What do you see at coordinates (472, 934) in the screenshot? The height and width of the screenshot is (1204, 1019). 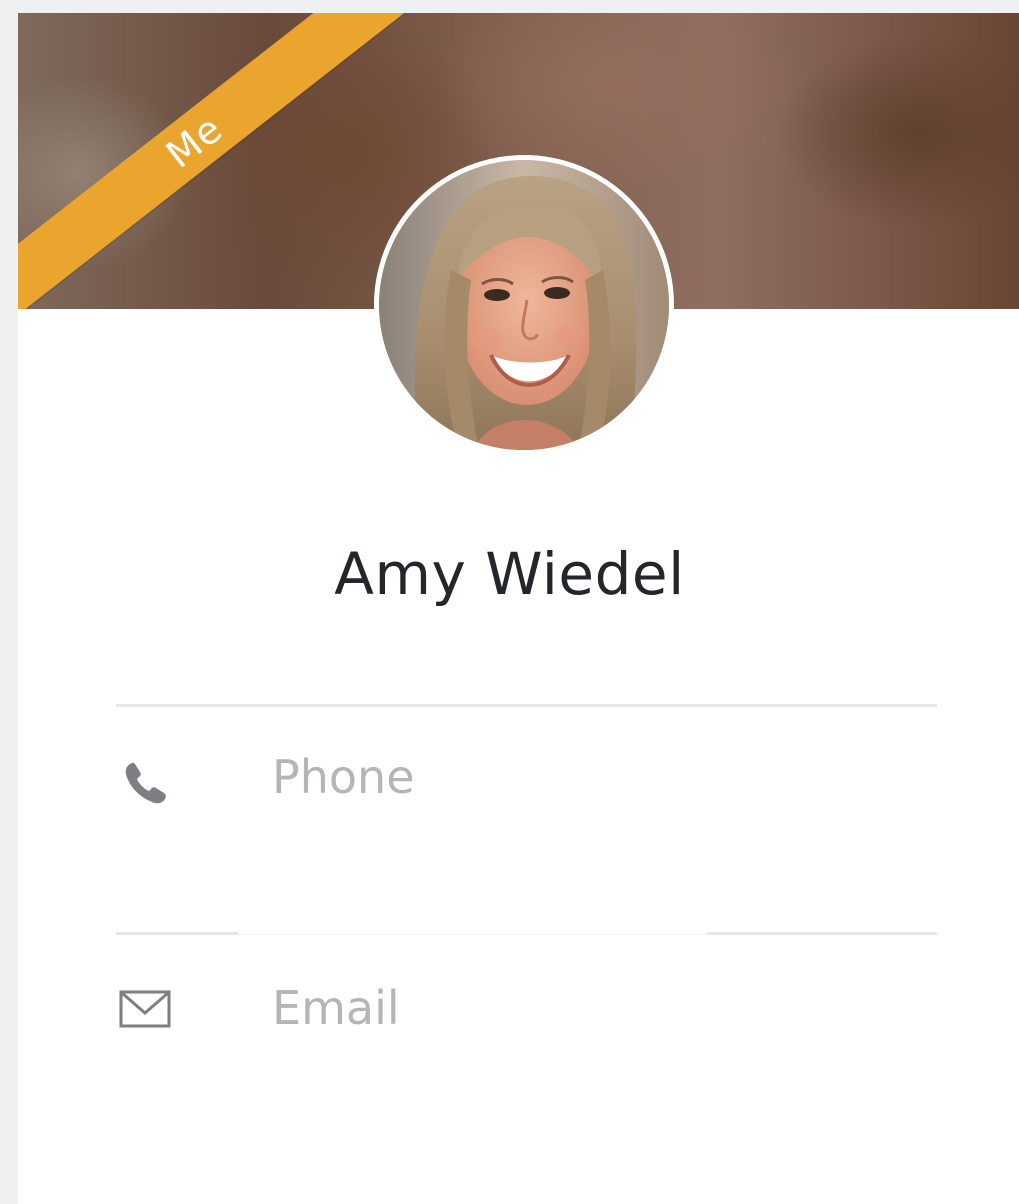 I see `divider-middle-center` at bounding box center [472, 934].